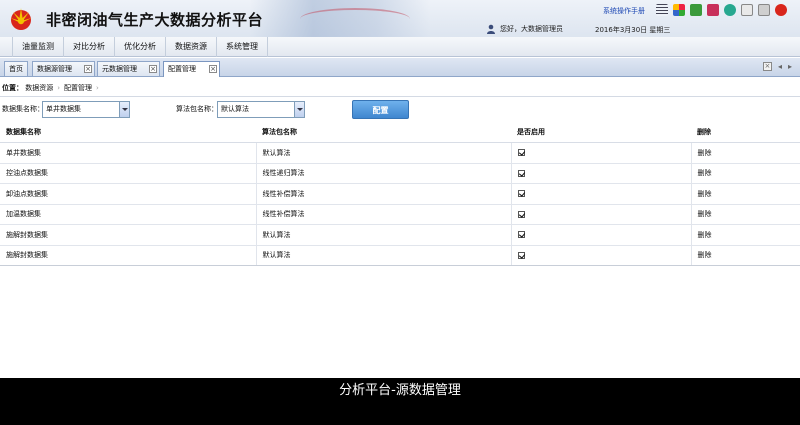 The width and height of the screenshot is (800, 425). What do you see at coordinates (601, 132) in the screenshot?
I see `column-header-enabled: 是否启用` at bounding box center [601, 132].